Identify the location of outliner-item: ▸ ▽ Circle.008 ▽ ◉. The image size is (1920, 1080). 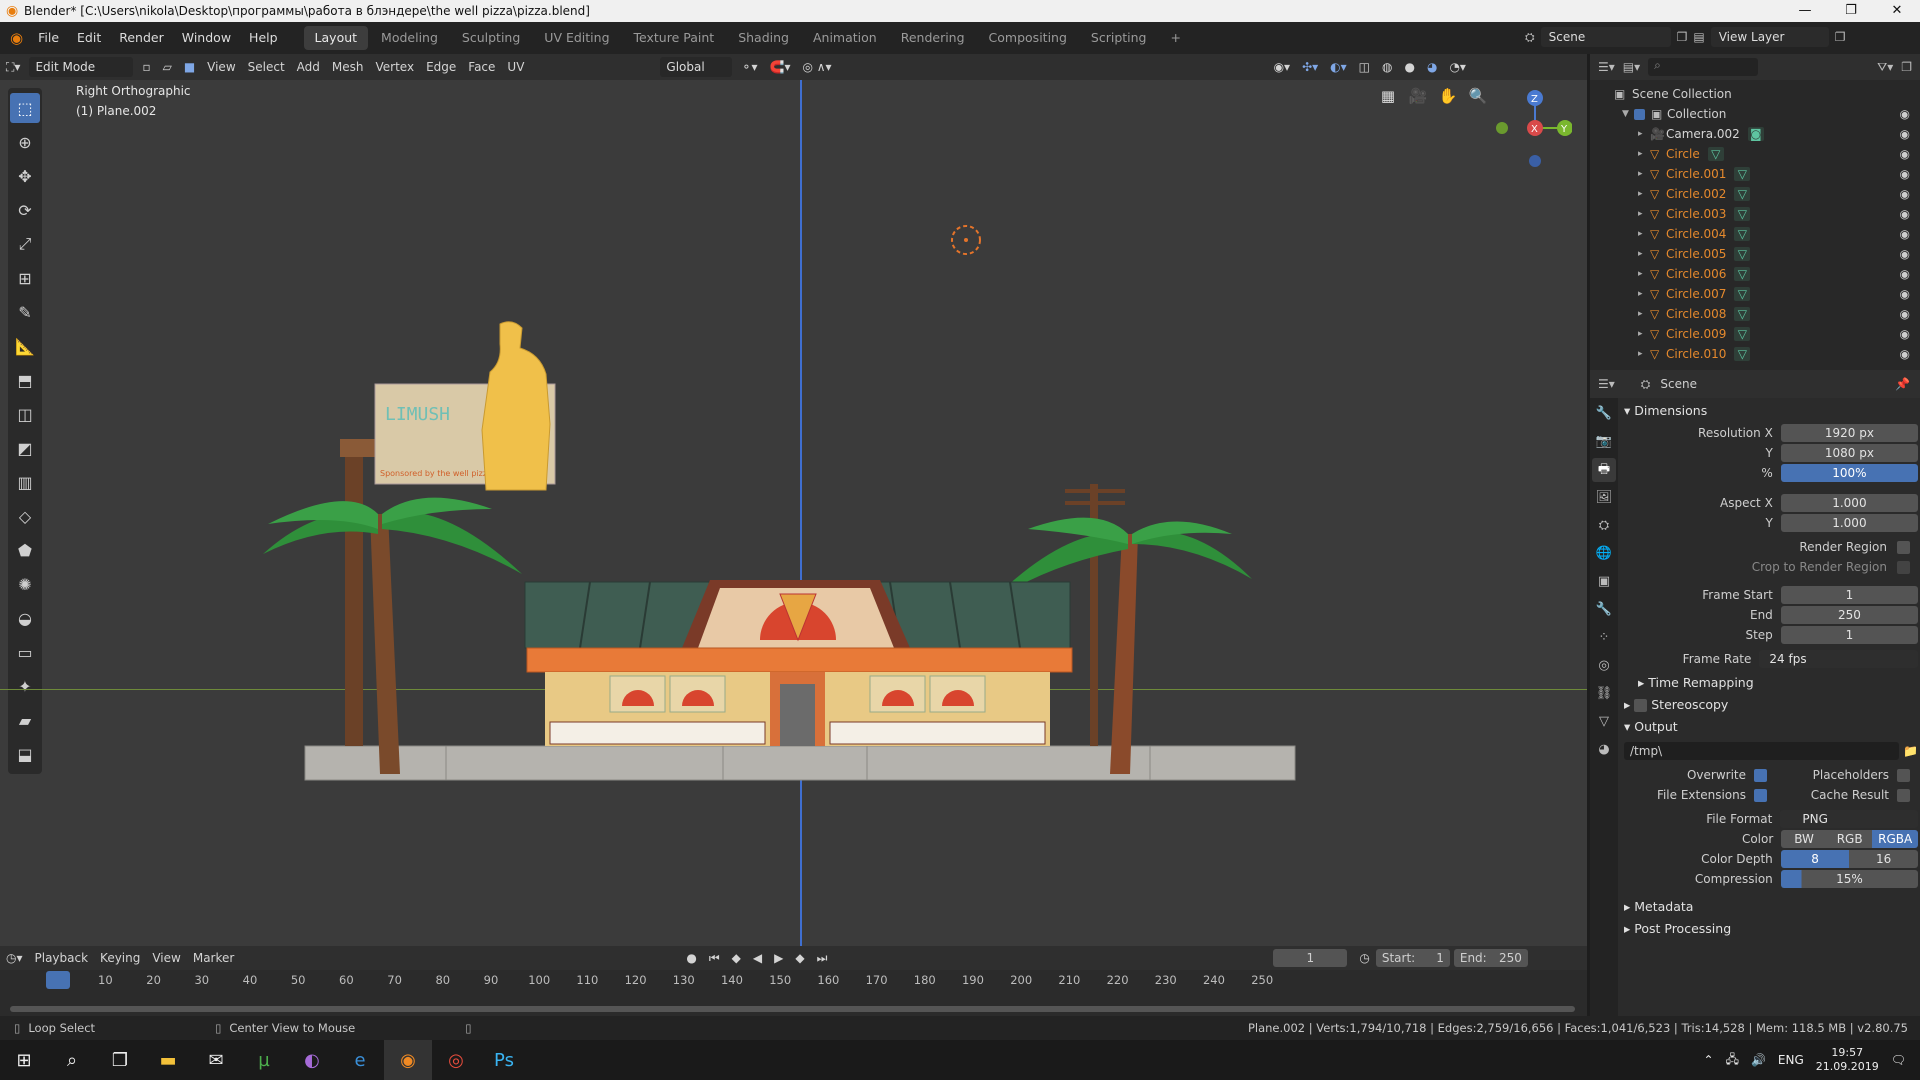
(1767, 314).